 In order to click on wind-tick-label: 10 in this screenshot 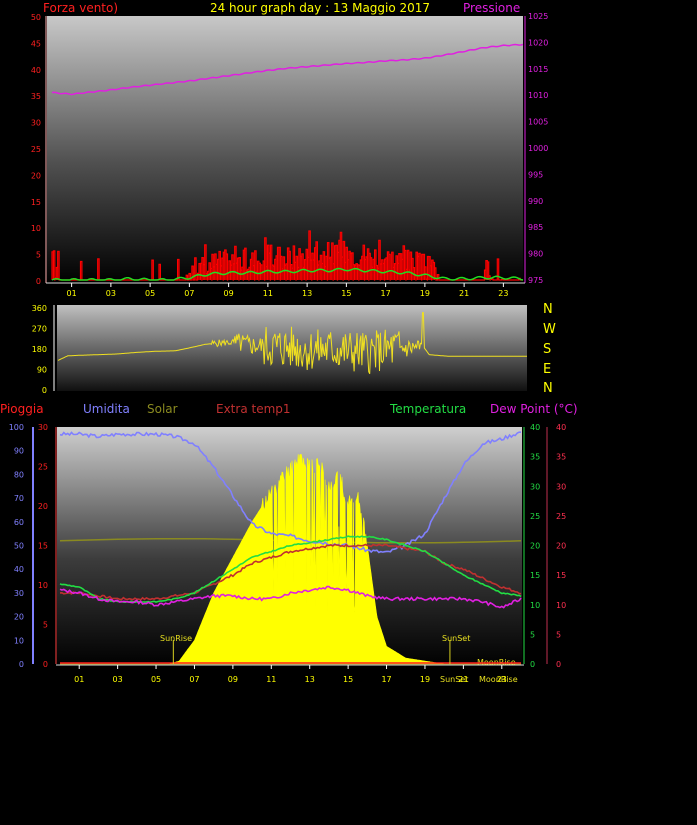, I will do `click(36, 228)`.